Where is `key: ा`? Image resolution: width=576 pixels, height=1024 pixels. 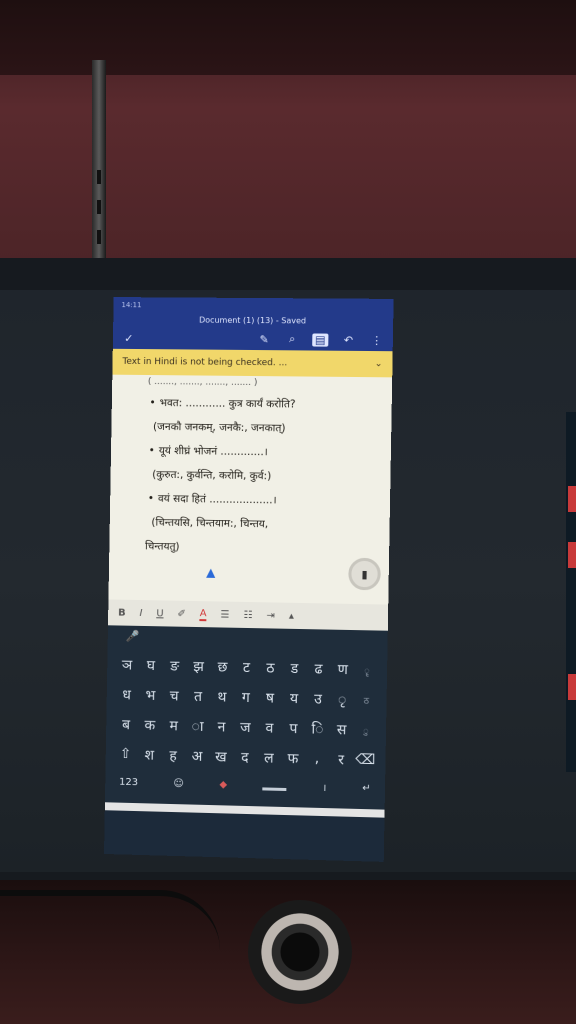
key: ा is located at coordinates (197, 726).